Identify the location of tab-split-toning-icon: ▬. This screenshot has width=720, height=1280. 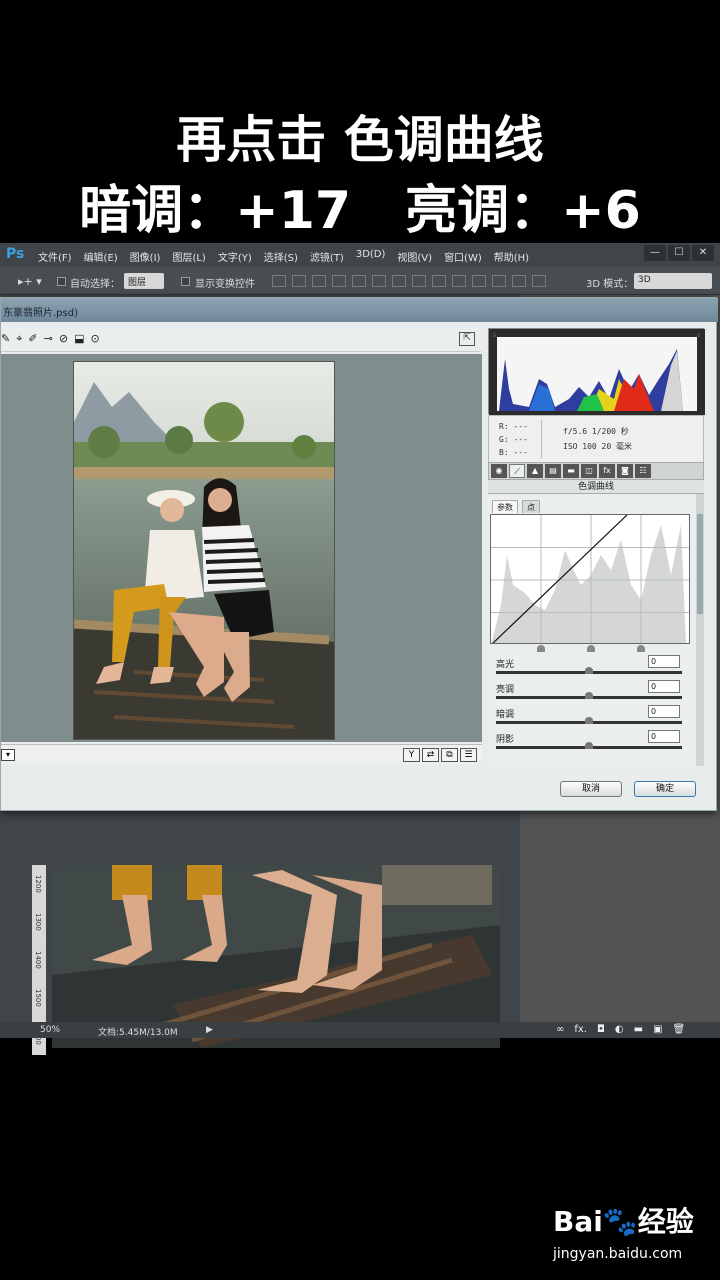
(571, 471).